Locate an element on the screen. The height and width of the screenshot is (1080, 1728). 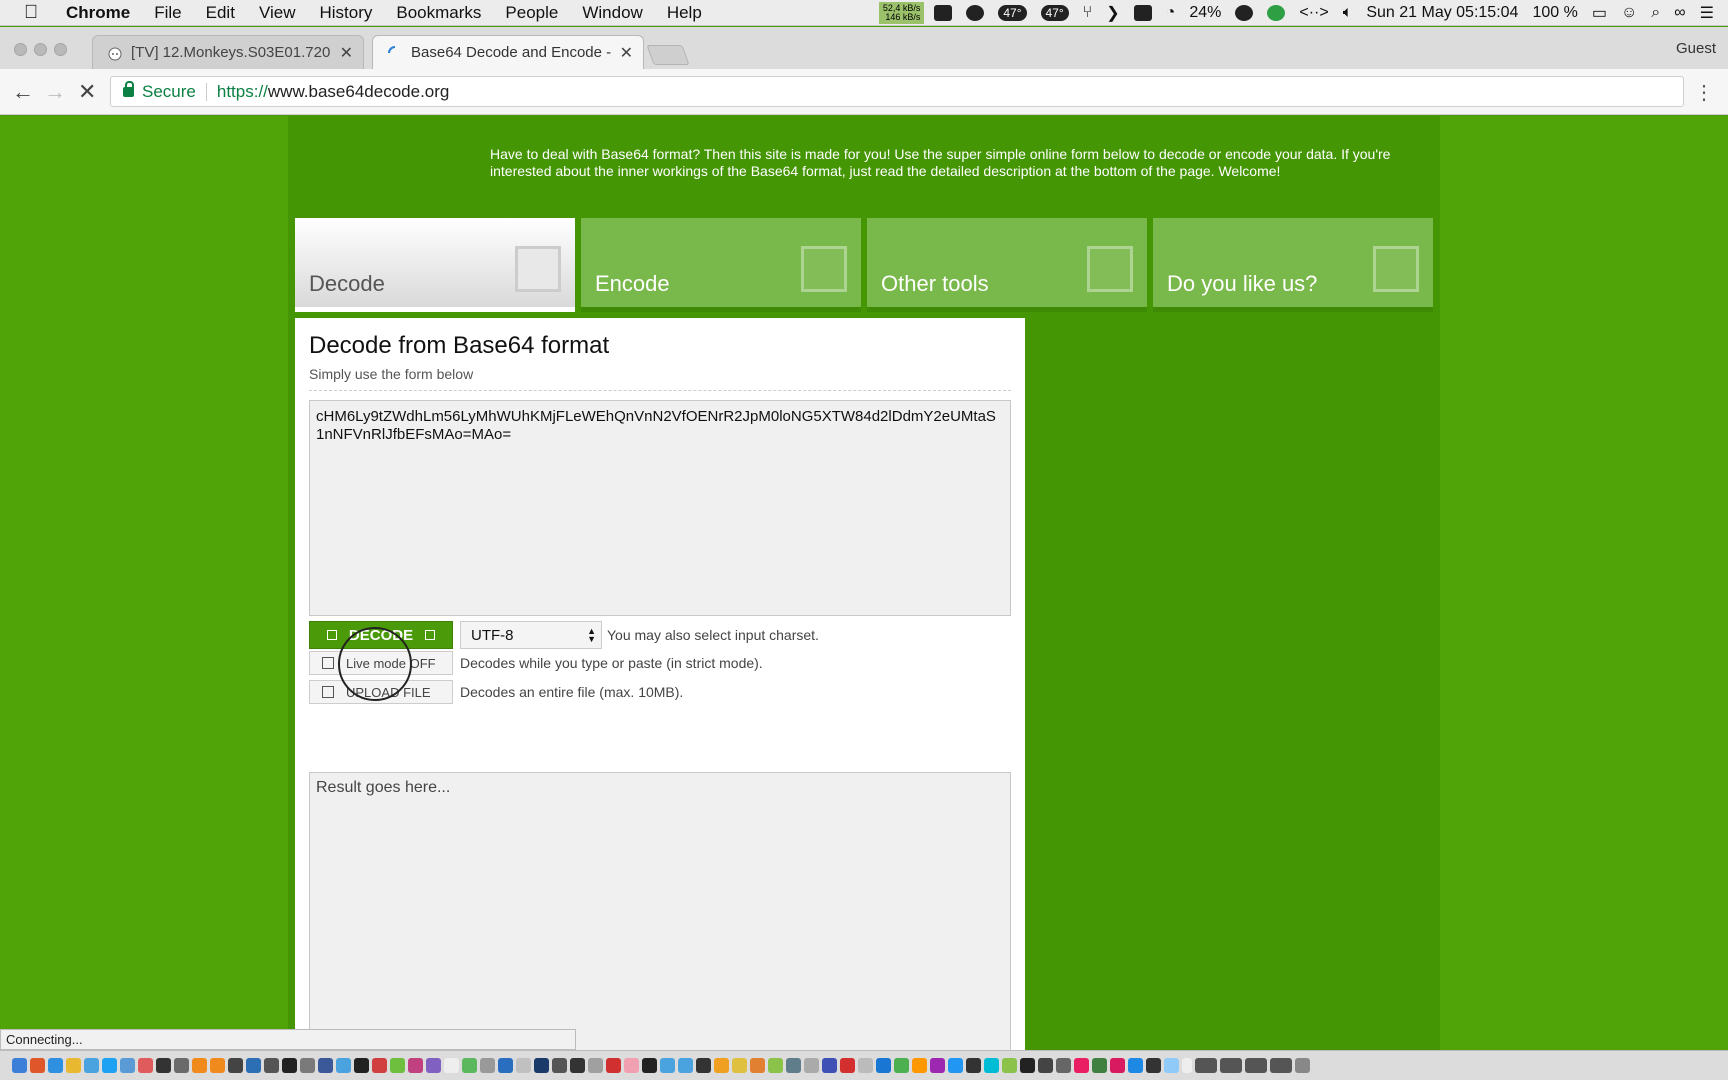
finder-icon is located at coordinates (19, 1065).